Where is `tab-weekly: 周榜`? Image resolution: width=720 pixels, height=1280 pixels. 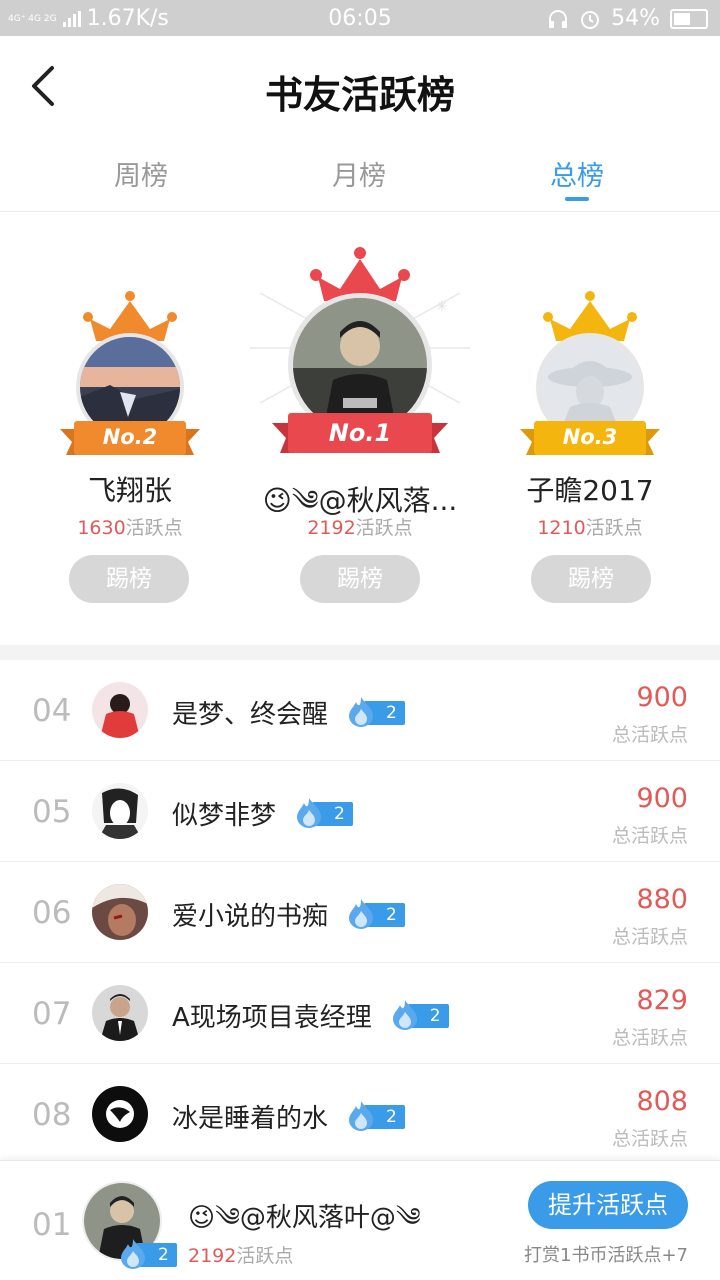
tab-weekly: 周榜 is located at coordinates (141, 173).